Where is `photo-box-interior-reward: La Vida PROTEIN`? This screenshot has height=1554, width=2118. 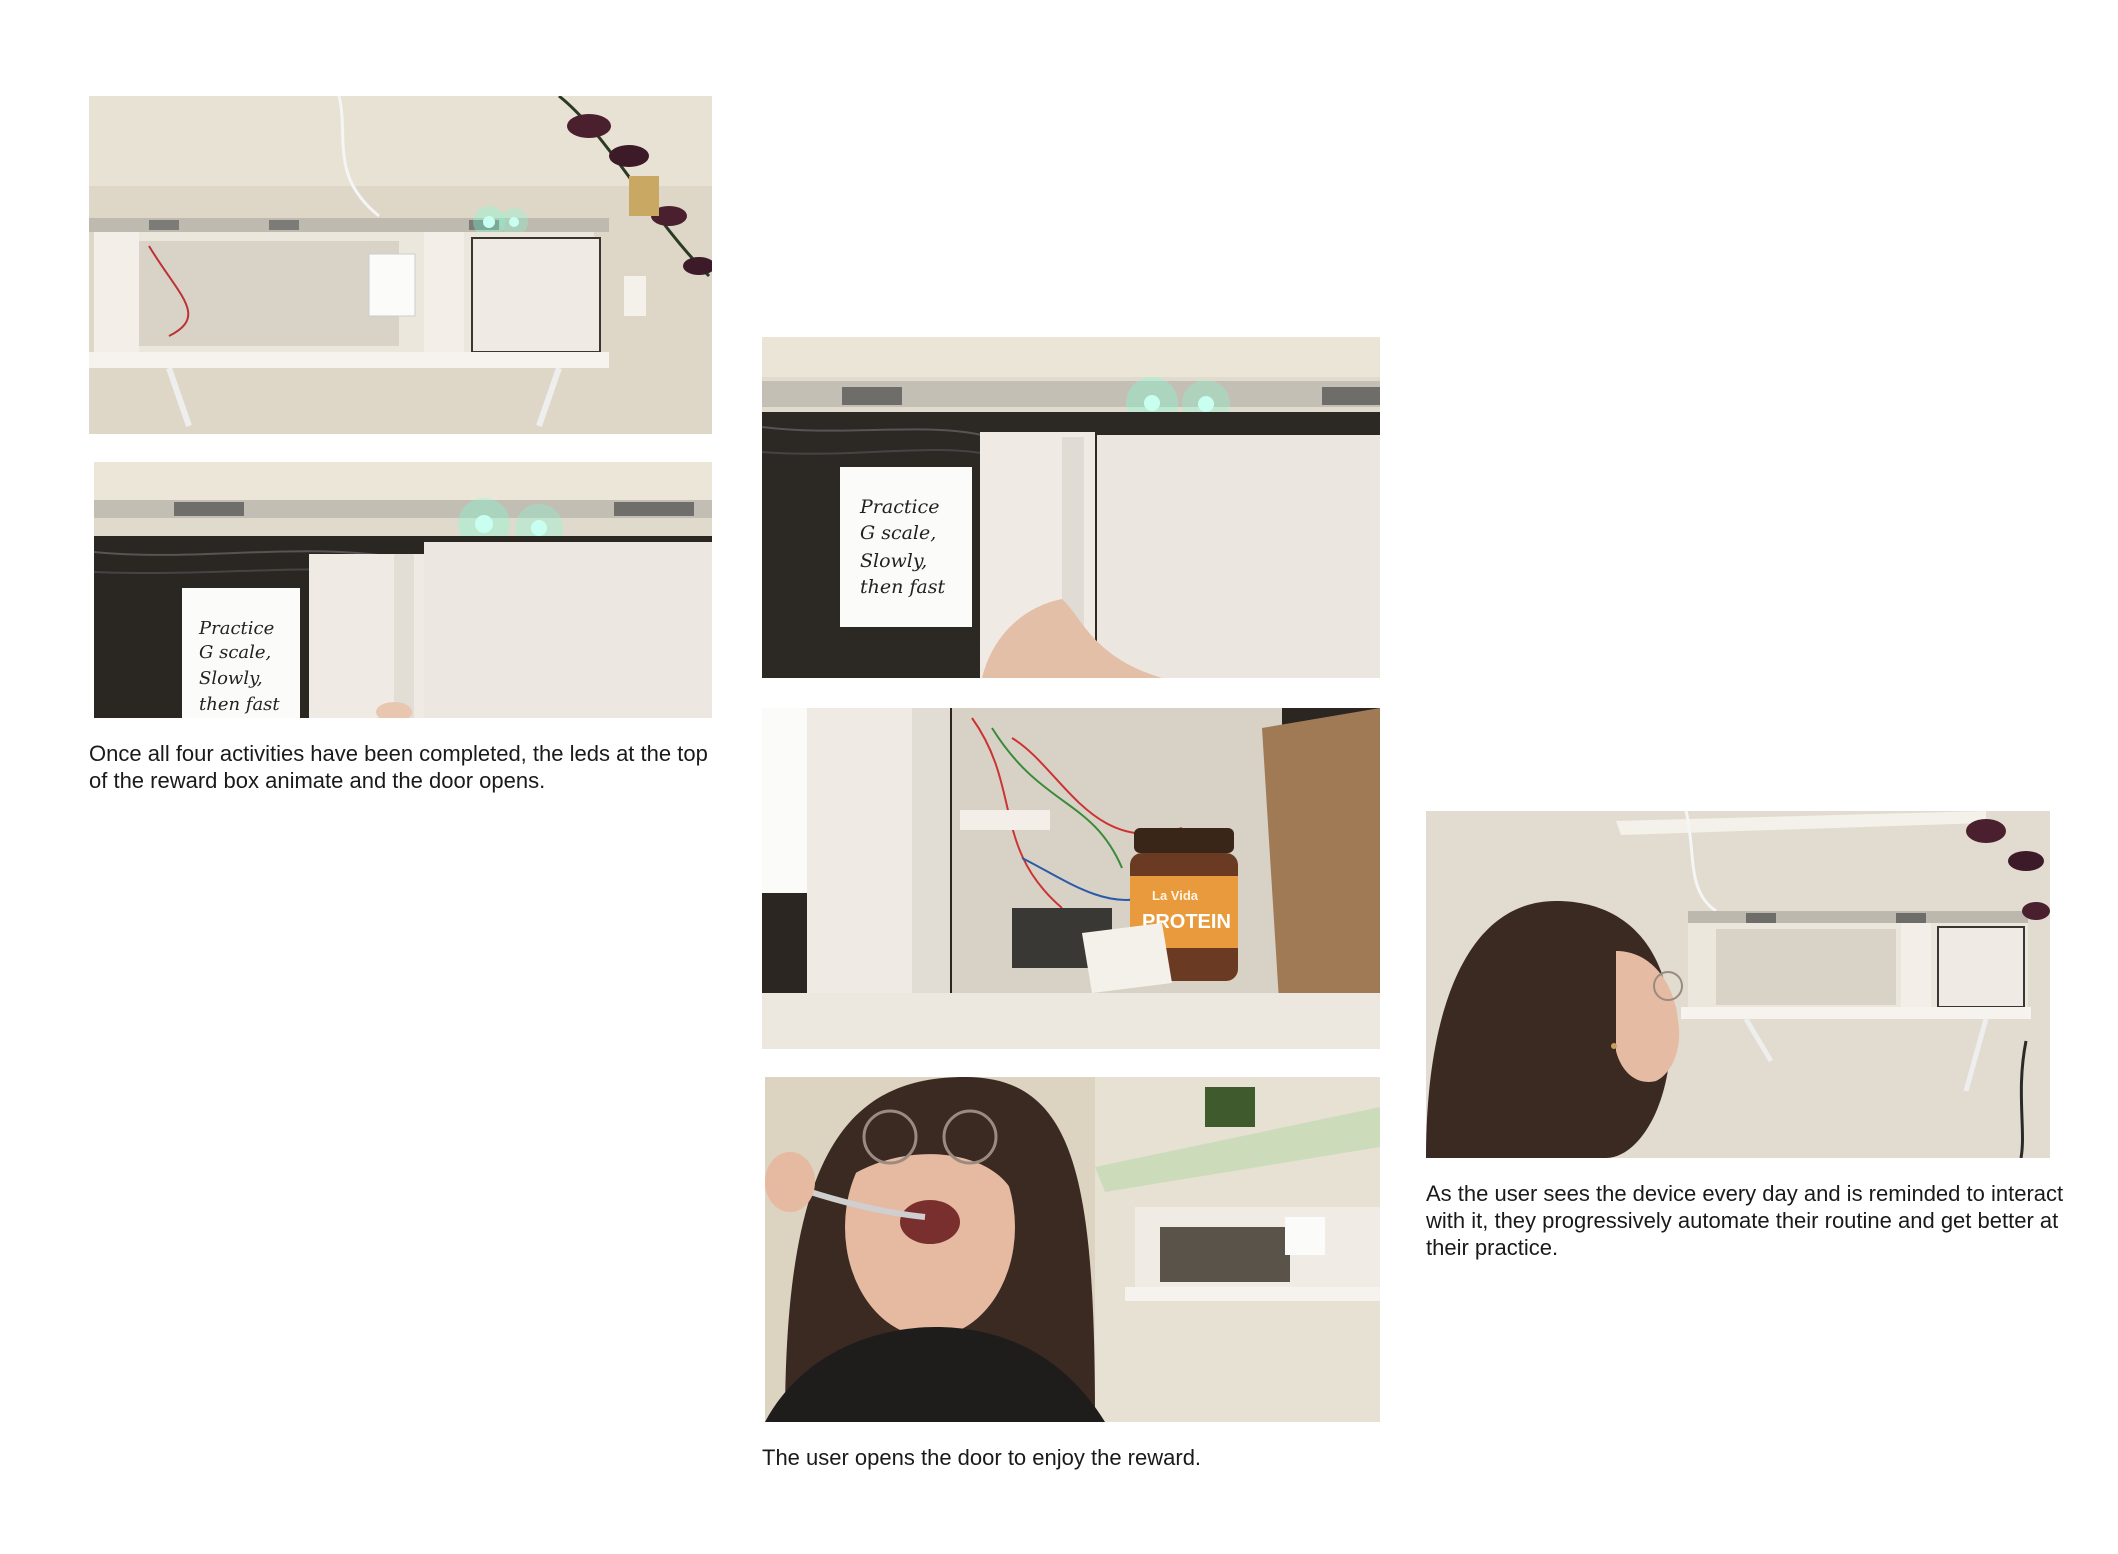 photo-box-interior-reward: La Vida PROTEIN is located at coordinates (1071, 878).